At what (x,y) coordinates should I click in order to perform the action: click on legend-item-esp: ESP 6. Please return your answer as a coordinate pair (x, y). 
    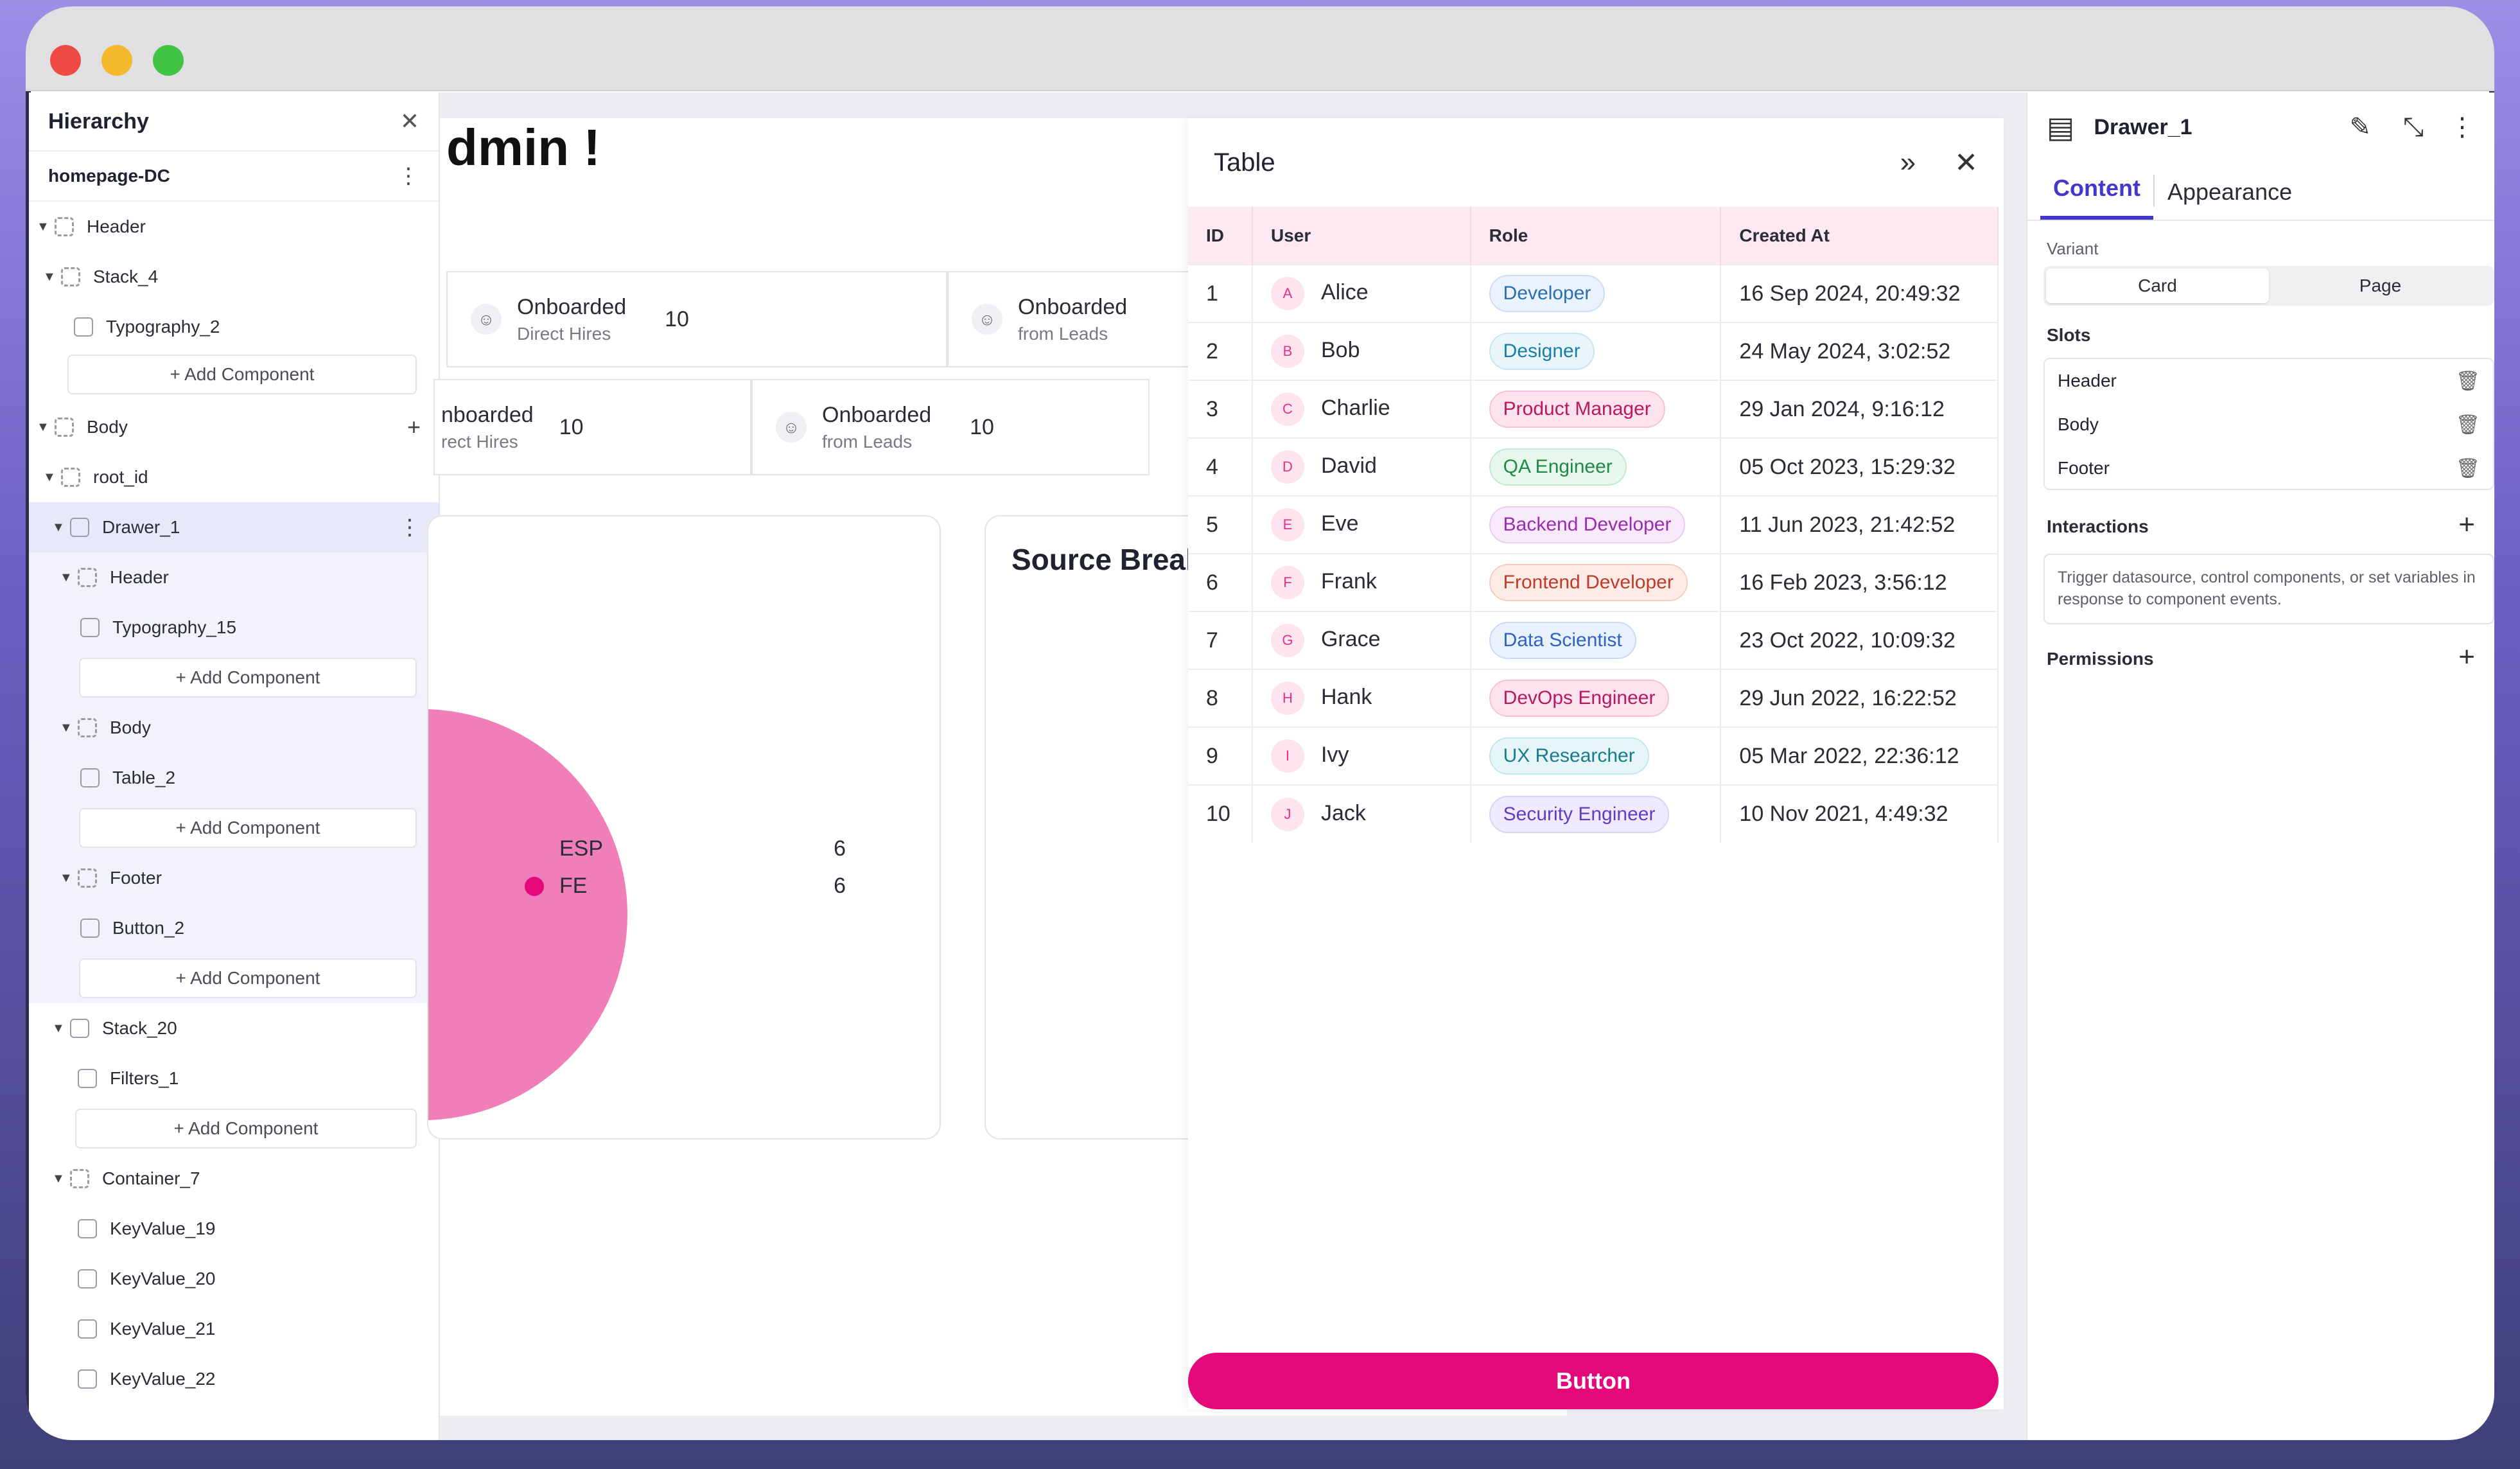
    Looking at the image, I should click on (685, 849).